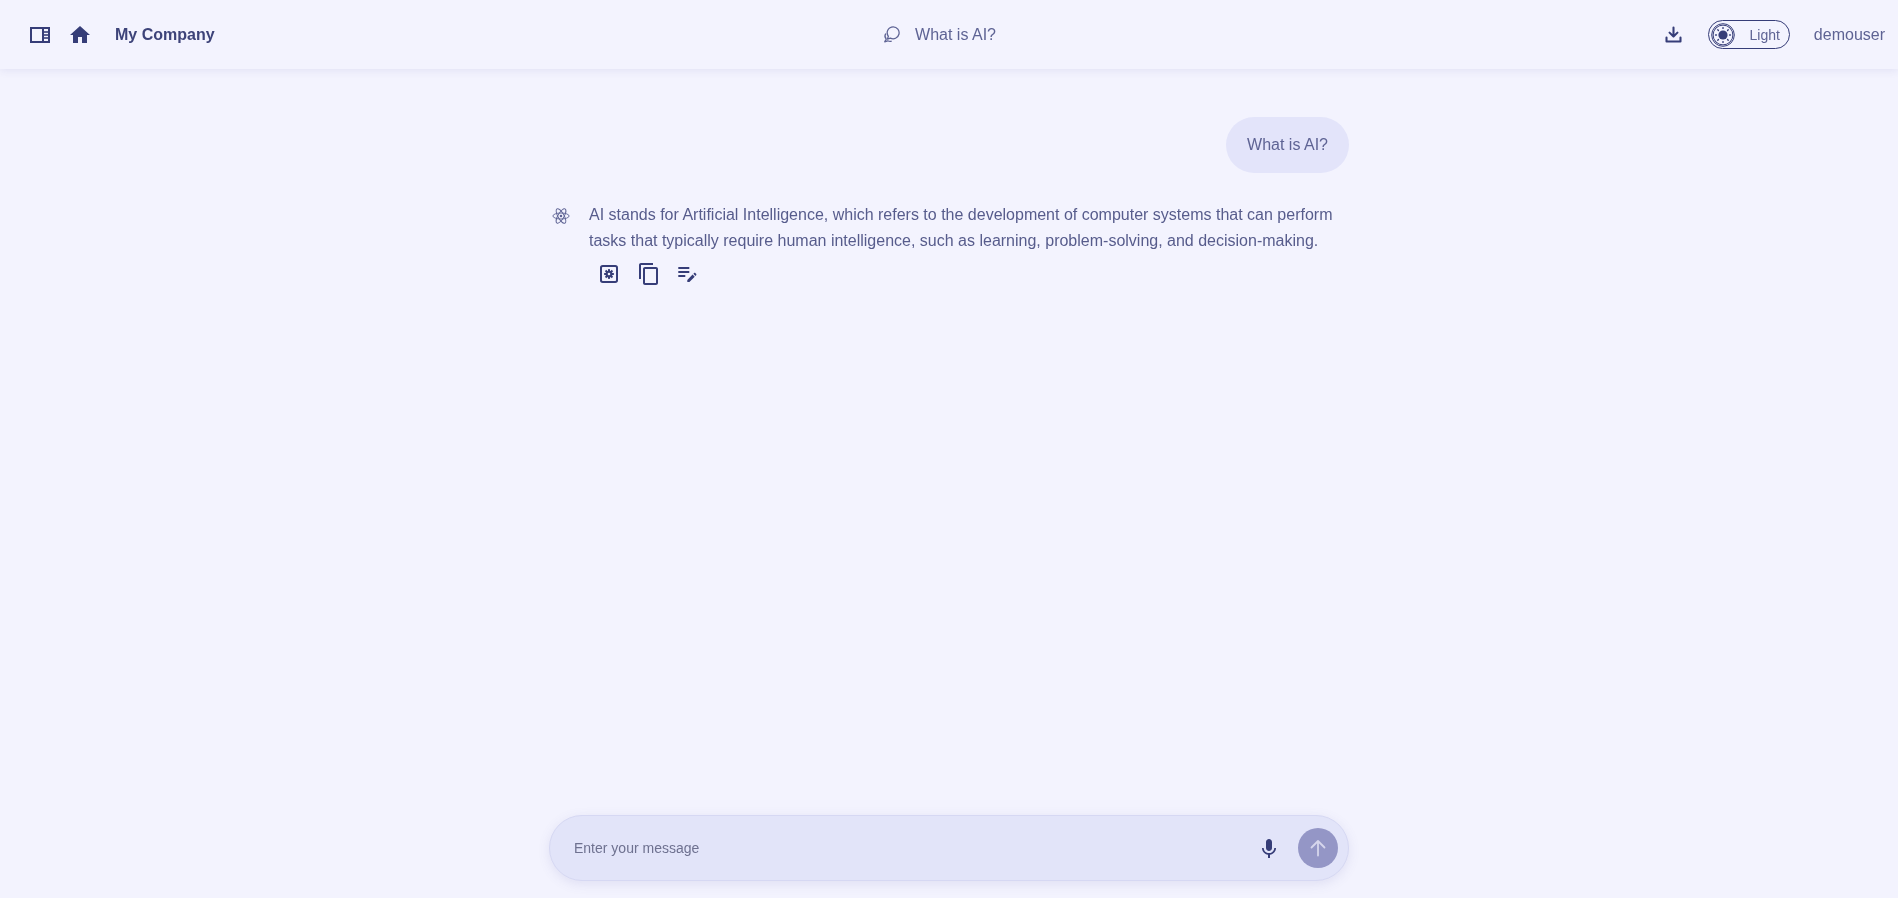 This screenshot has height=898, width=1898. I want to click on chat-title: What is AI?, so click(955, 34).